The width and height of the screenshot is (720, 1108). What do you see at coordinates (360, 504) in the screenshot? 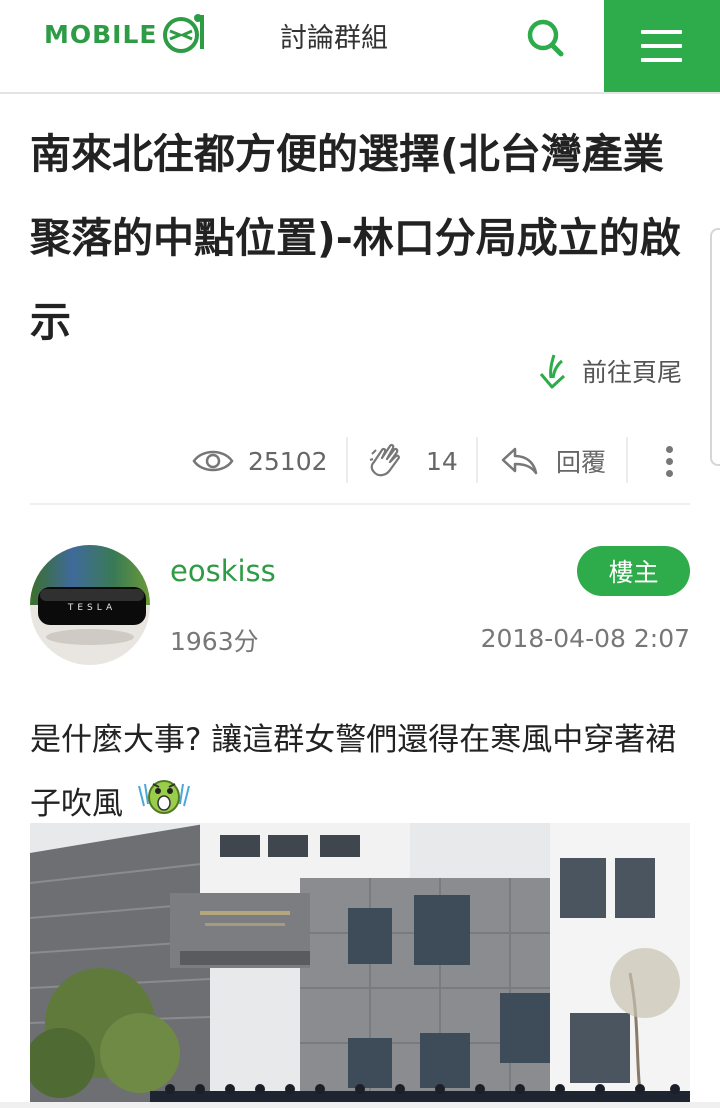
I see `section-divider` at bounding box center [360, 504].